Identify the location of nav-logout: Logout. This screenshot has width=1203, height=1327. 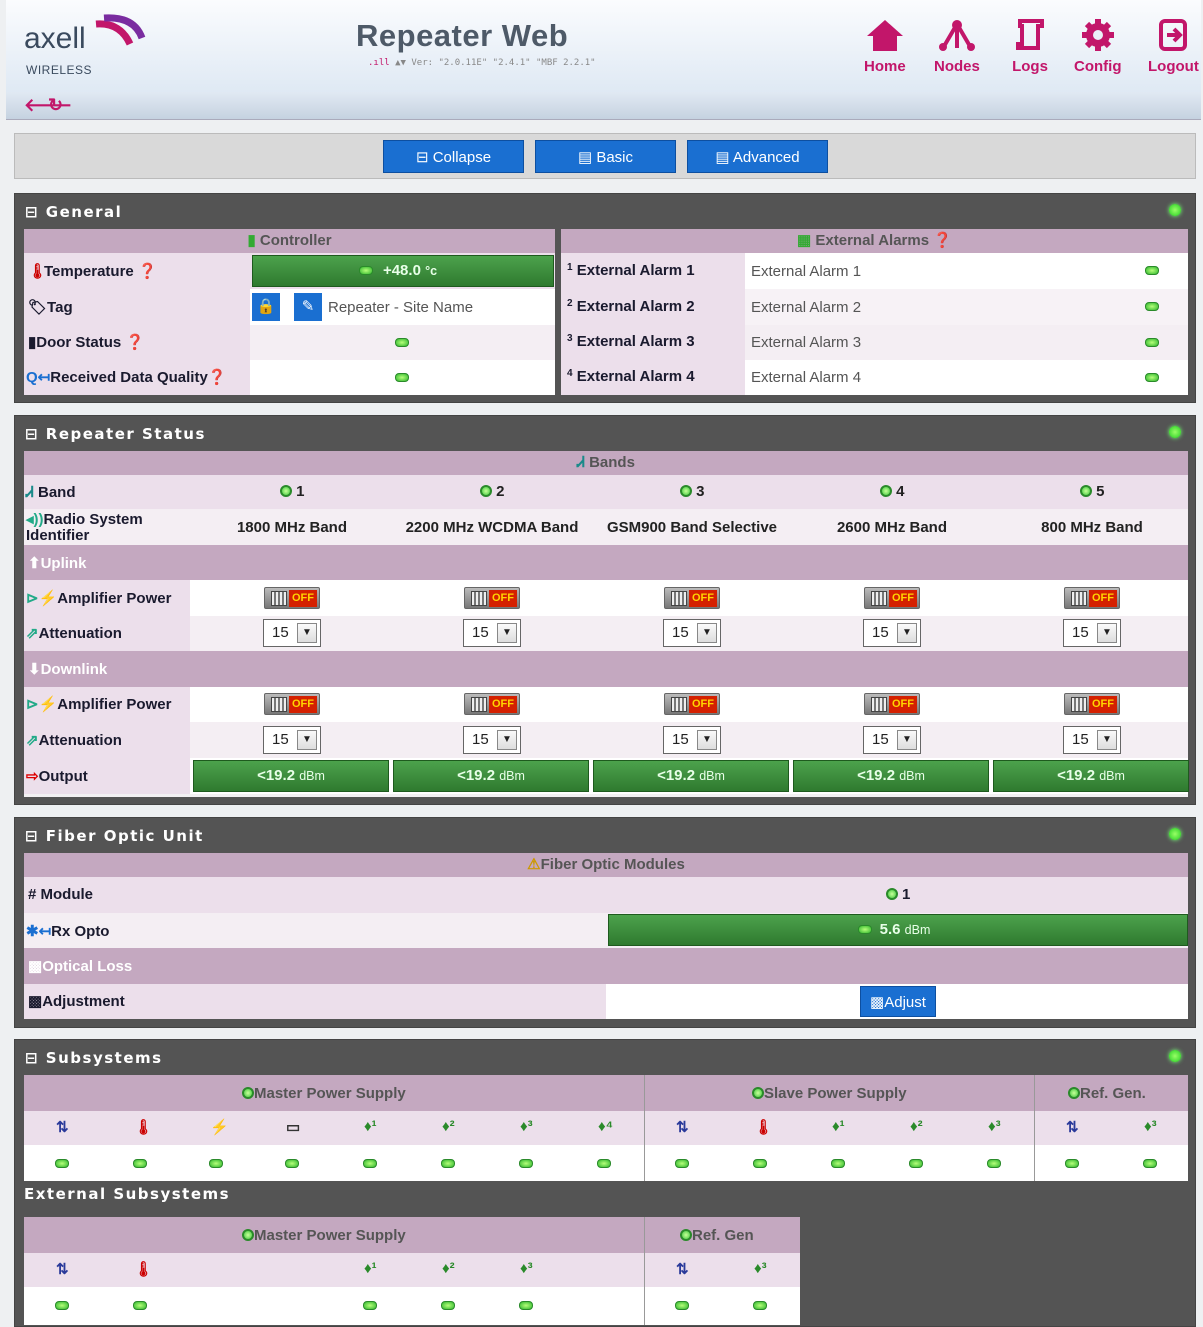
(1173, 46).